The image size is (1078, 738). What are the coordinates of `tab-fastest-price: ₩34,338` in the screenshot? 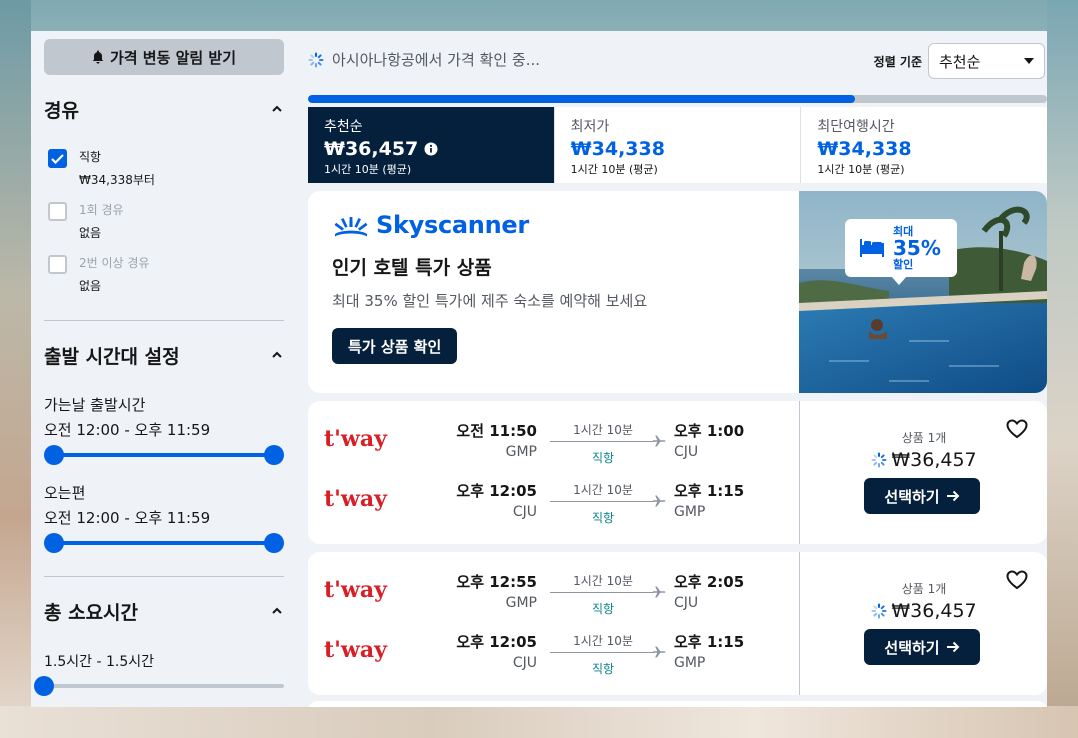 It's located at (864, 149).